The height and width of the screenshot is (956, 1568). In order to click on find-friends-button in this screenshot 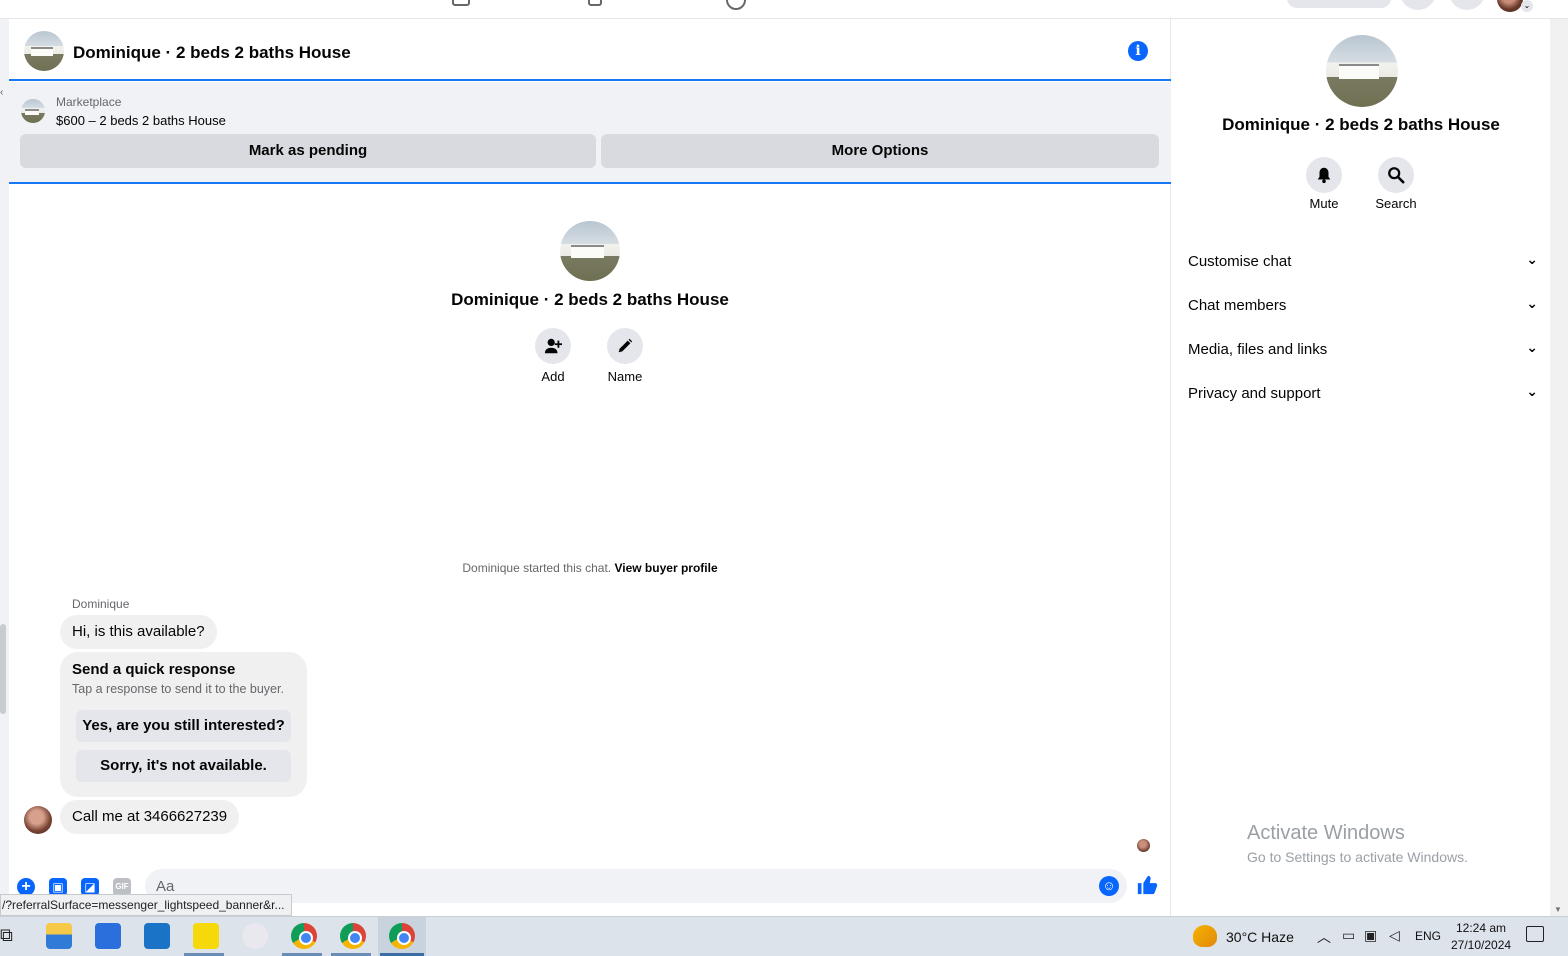, I will do `click(1339, 4)`.